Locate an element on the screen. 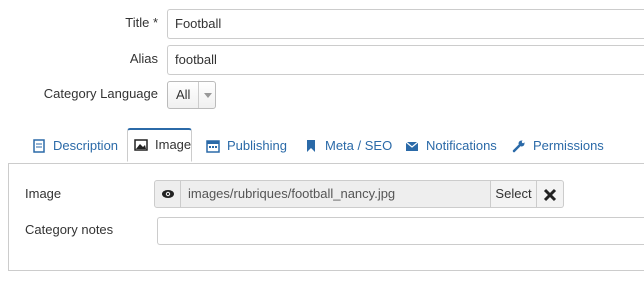 The height and width of the screenshot is (302, 644). tab-description-label: Description is located at coordinates (86, 145).